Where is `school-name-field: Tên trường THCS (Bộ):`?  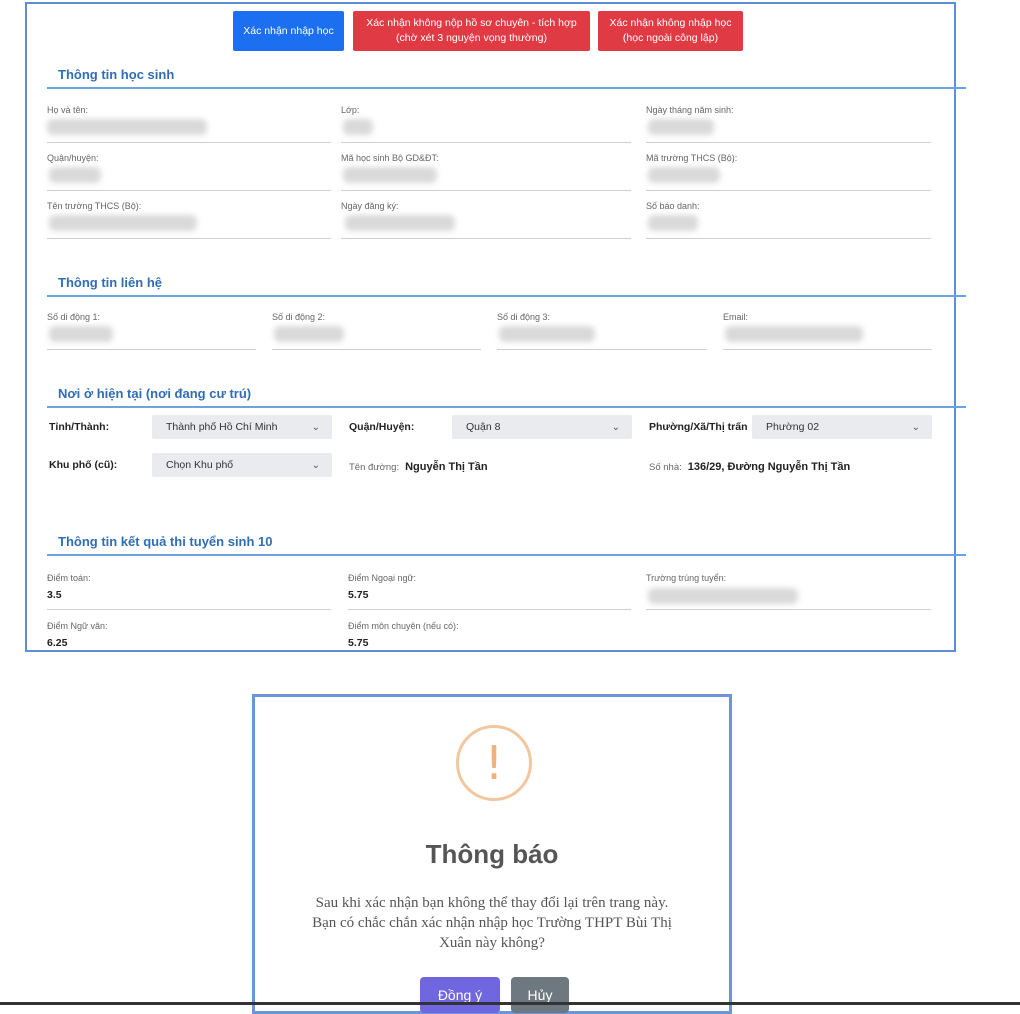
school-name-field: Tên trường THCS (Bộ): is located at coordinates (189, 220).